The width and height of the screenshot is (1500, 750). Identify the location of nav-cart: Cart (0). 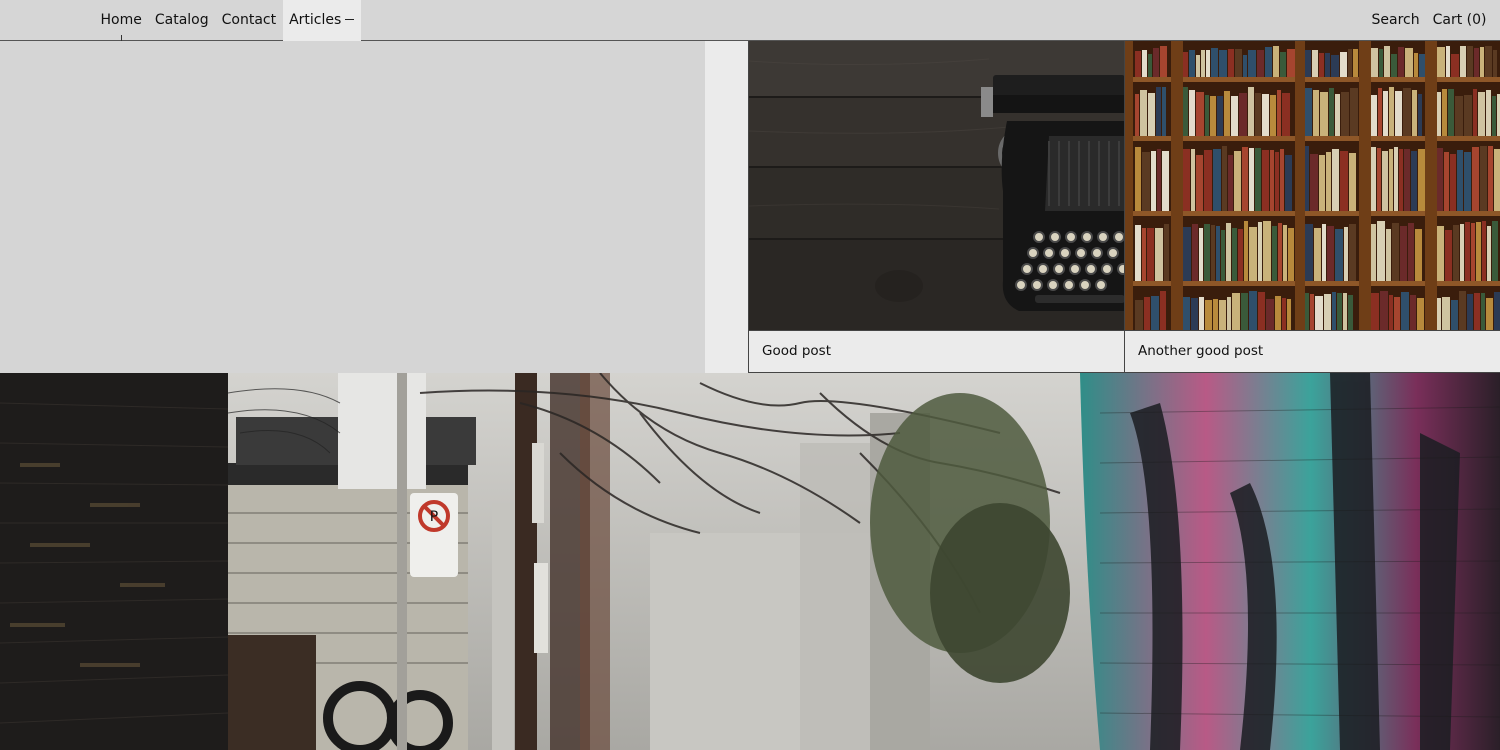
(1459, 20).